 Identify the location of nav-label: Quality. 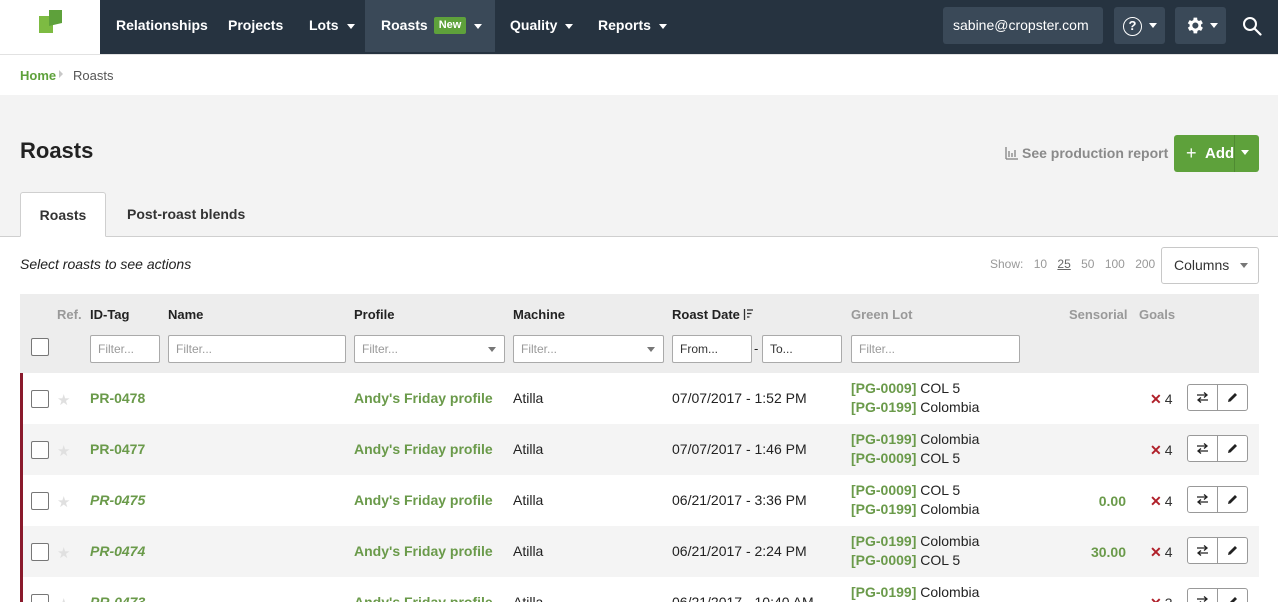
(534, 25).